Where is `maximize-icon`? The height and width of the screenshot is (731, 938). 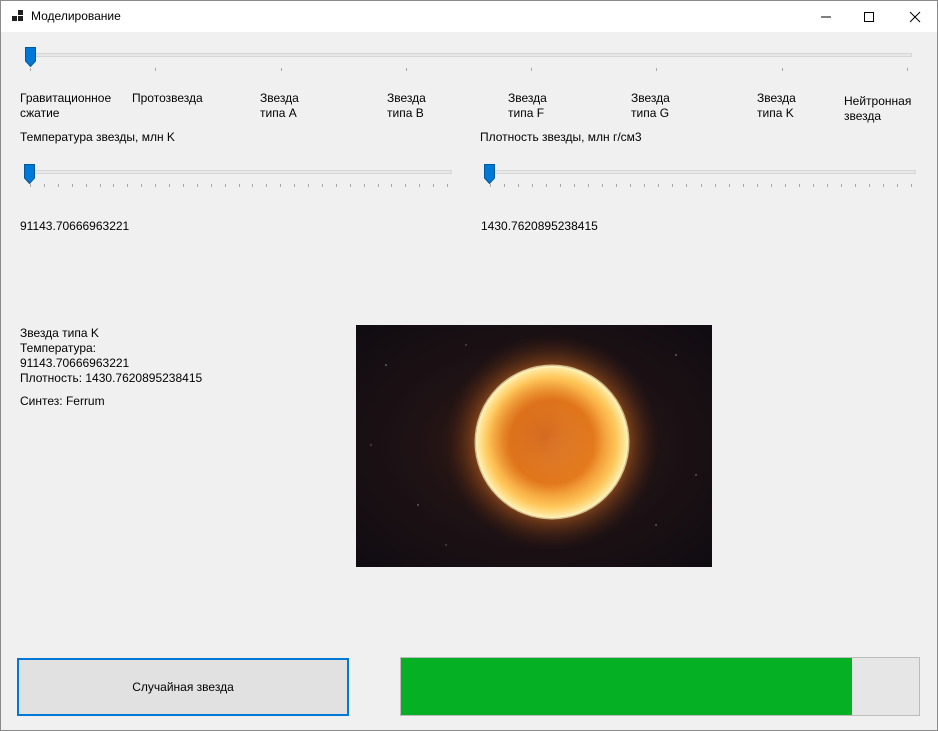
maximize-icon is located at coordinates (869, 17).